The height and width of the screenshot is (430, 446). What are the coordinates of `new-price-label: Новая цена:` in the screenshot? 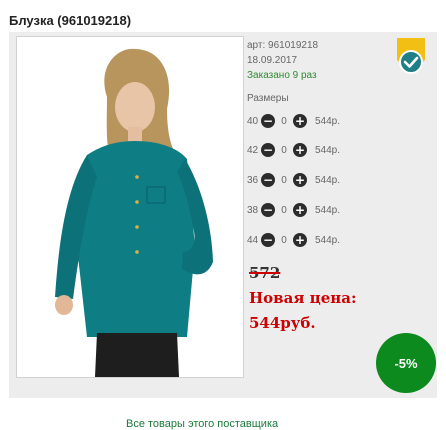 It's located at (303, 298).